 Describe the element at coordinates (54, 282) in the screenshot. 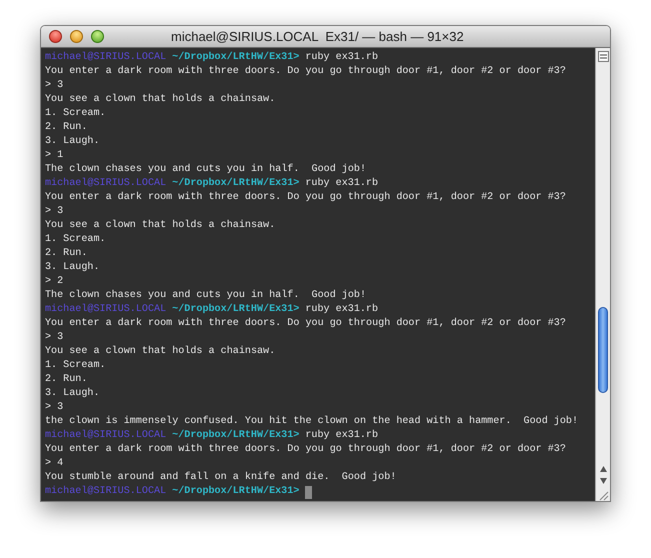

I see `output-text: > 2` at that location.